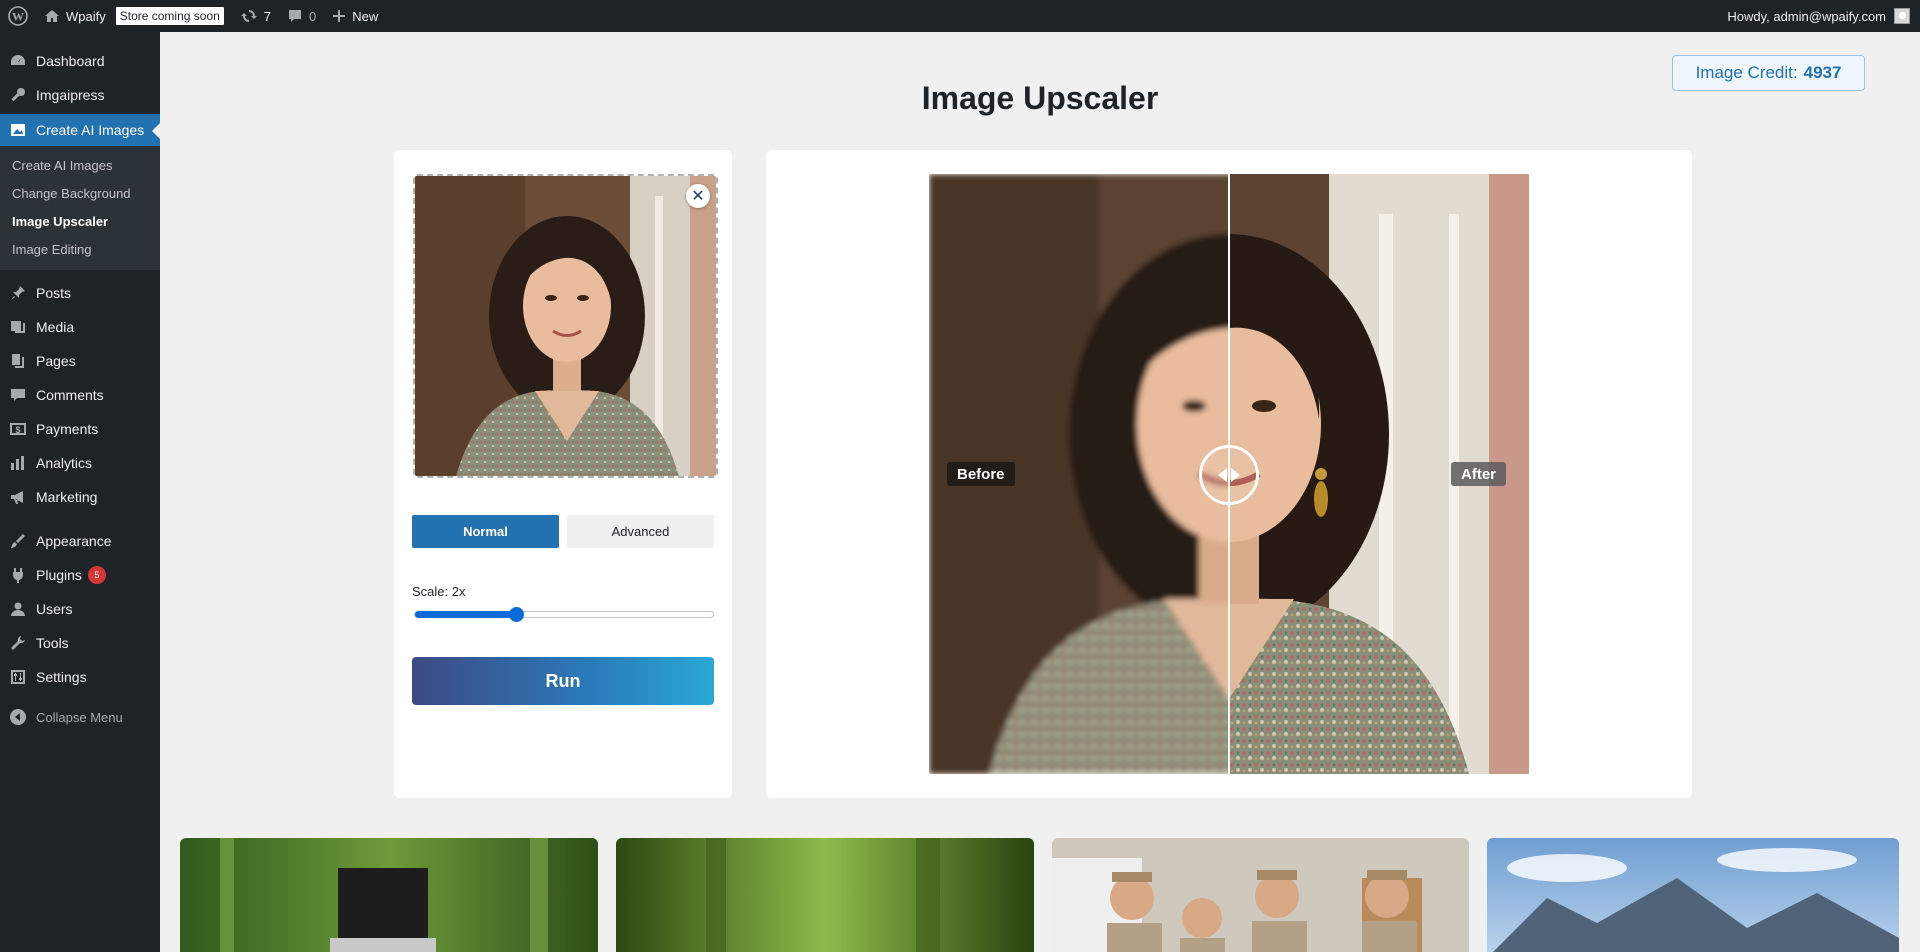  What do you see at coordinates (1479, 474) in the screenshot?
I see `after-label: After` at bounding box center [1479, 474].